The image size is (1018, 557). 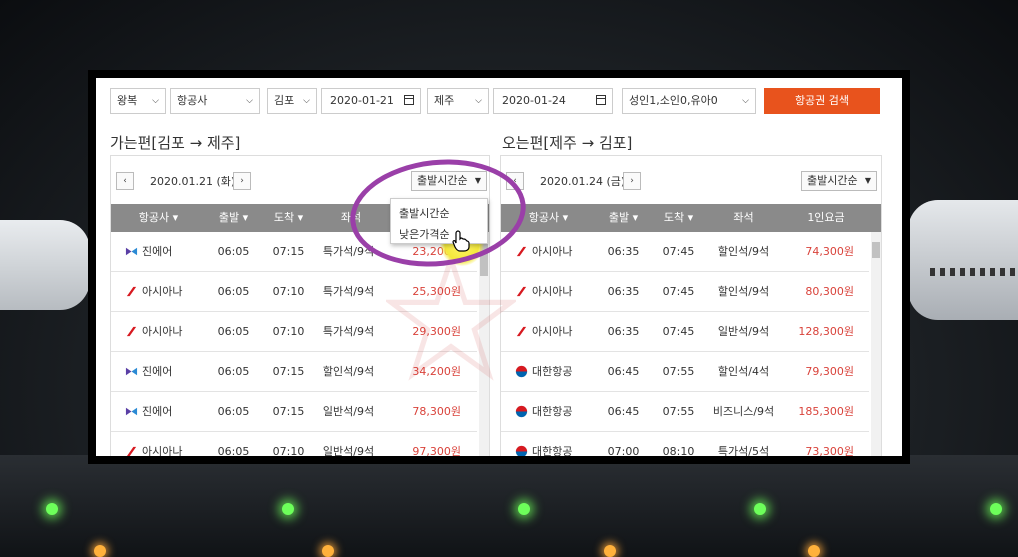 I want to click on inbound-sort-value: 출발시간순, so click(x=832, y=180).